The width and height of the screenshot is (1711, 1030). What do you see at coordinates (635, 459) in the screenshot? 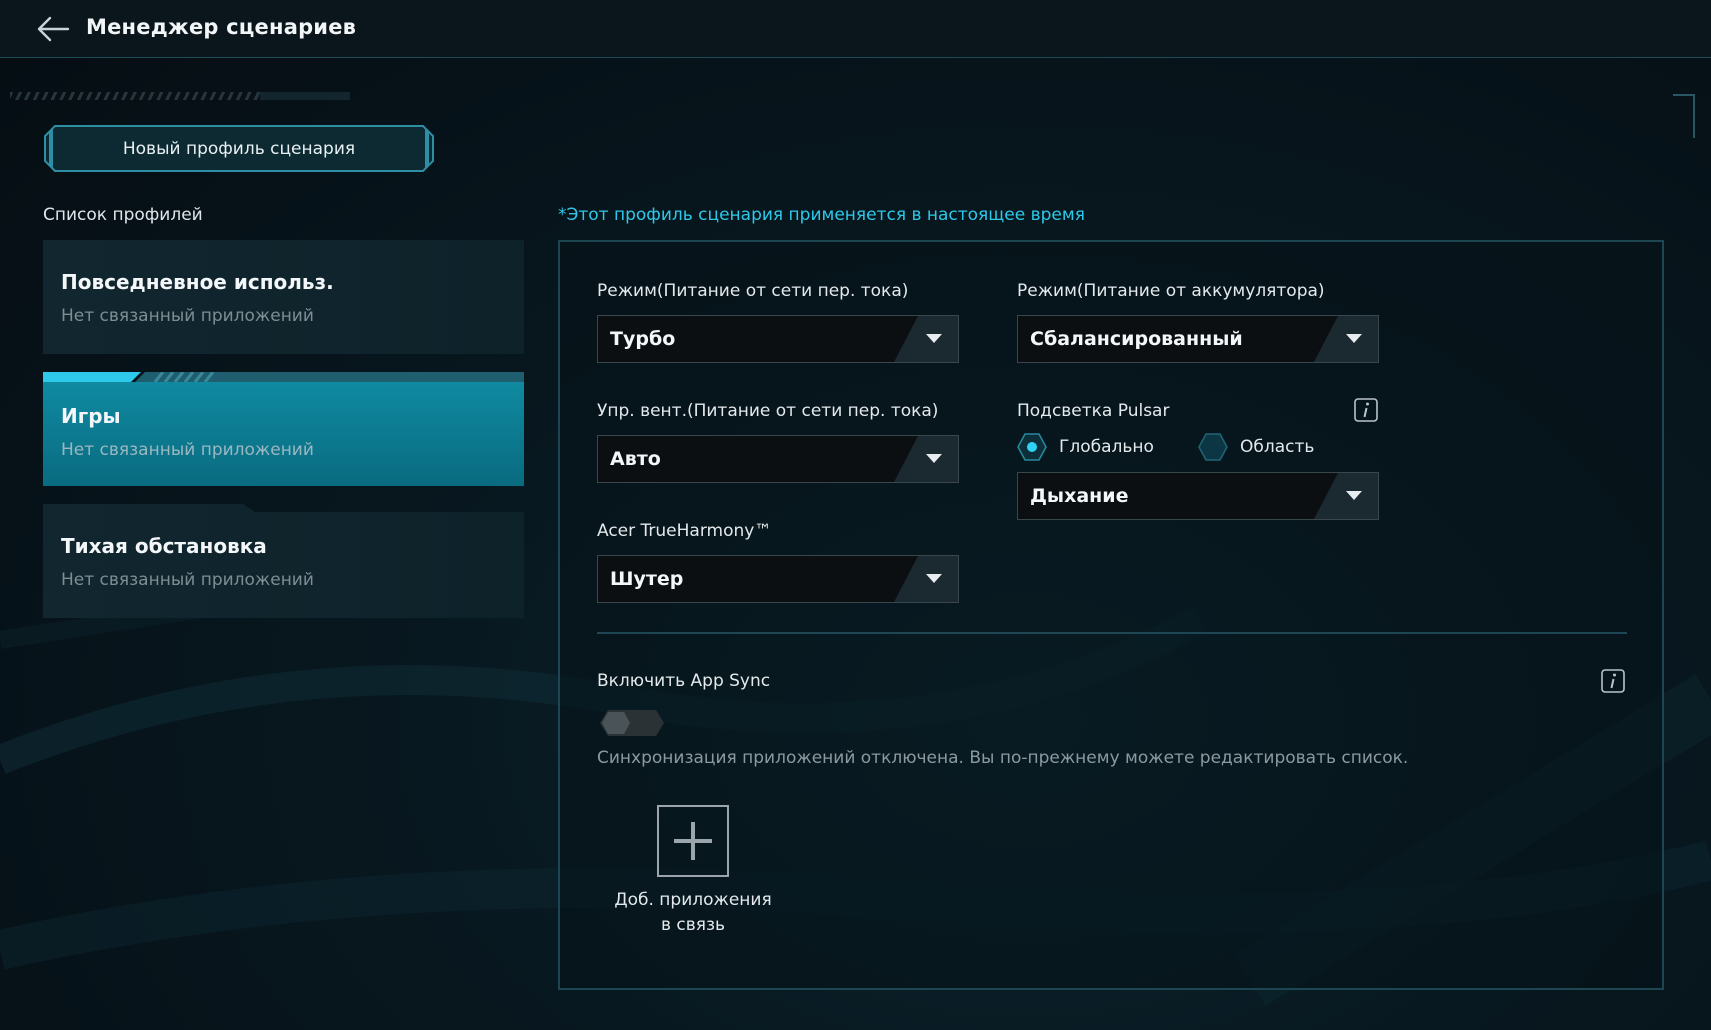
I see `dropdown-value: Авто` at bounding box center [635, 459].